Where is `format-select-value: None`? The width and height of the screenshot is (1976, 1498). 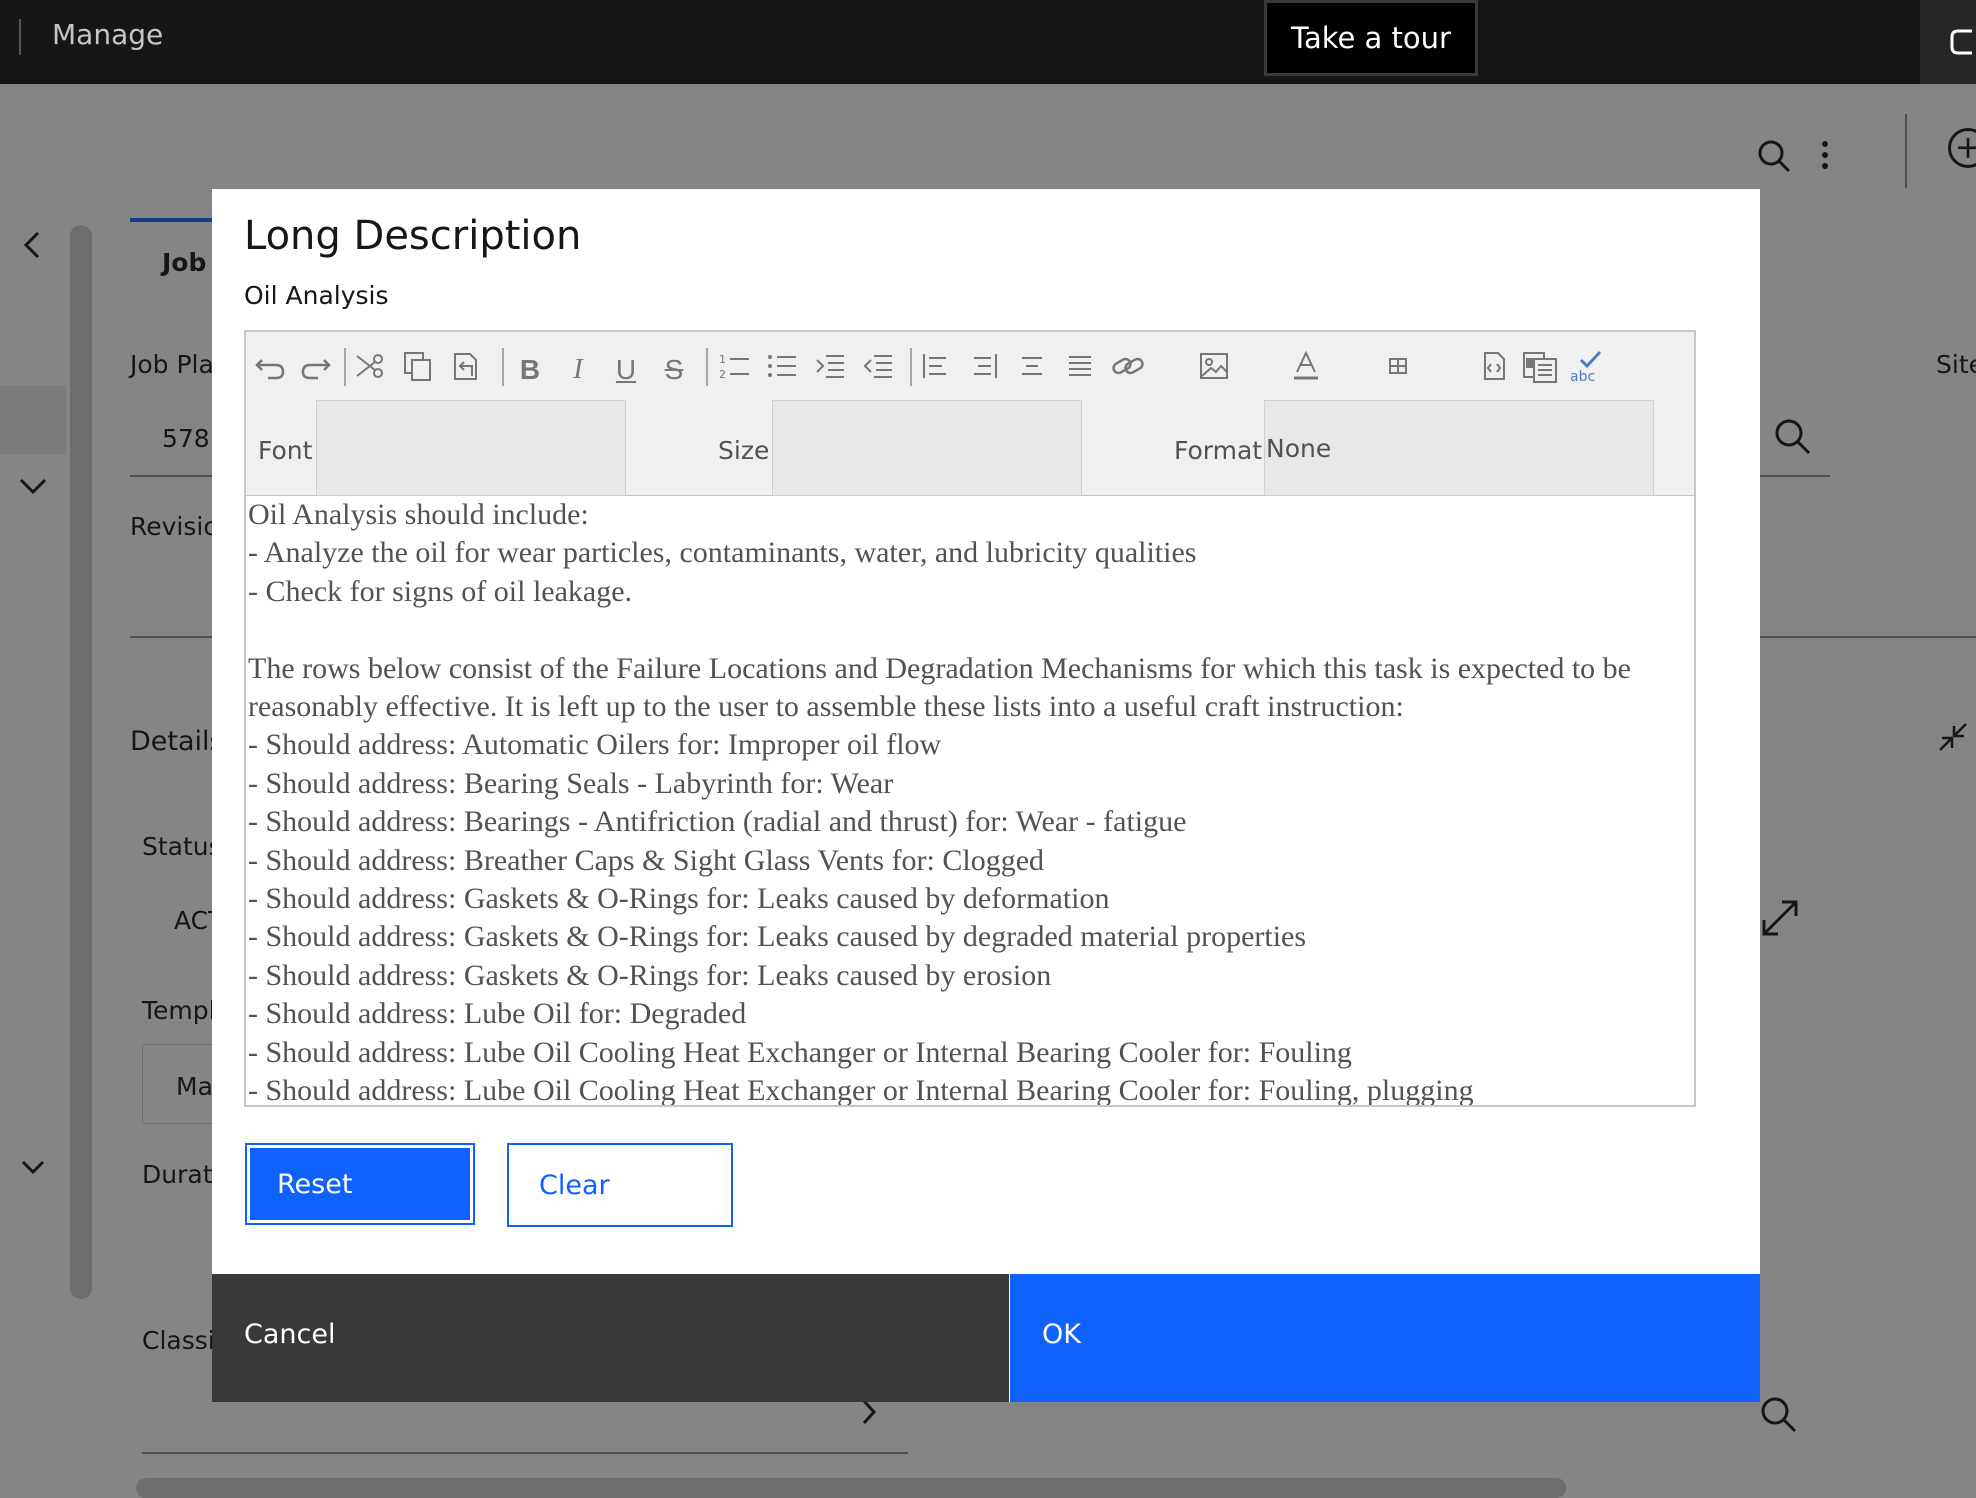 format-select-value: None is located at coordinates (1299, 448).